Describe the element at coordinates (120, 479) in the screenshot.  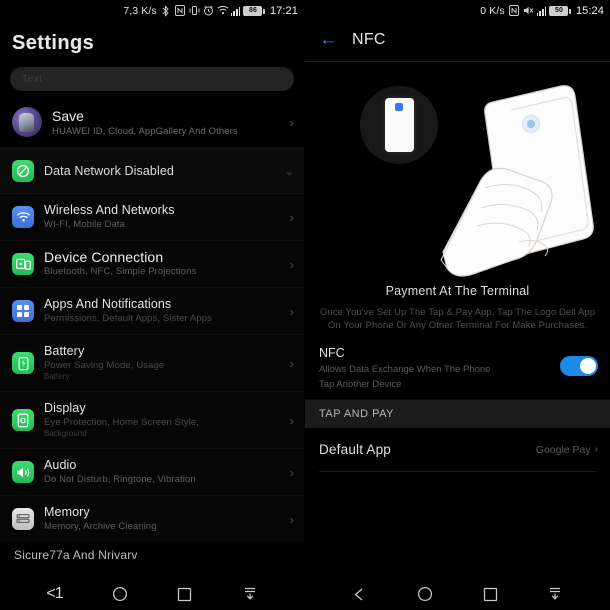
I see `sidebar-item-sublabel: Do Not Disturb, Ringtone, Vibration` at that location.